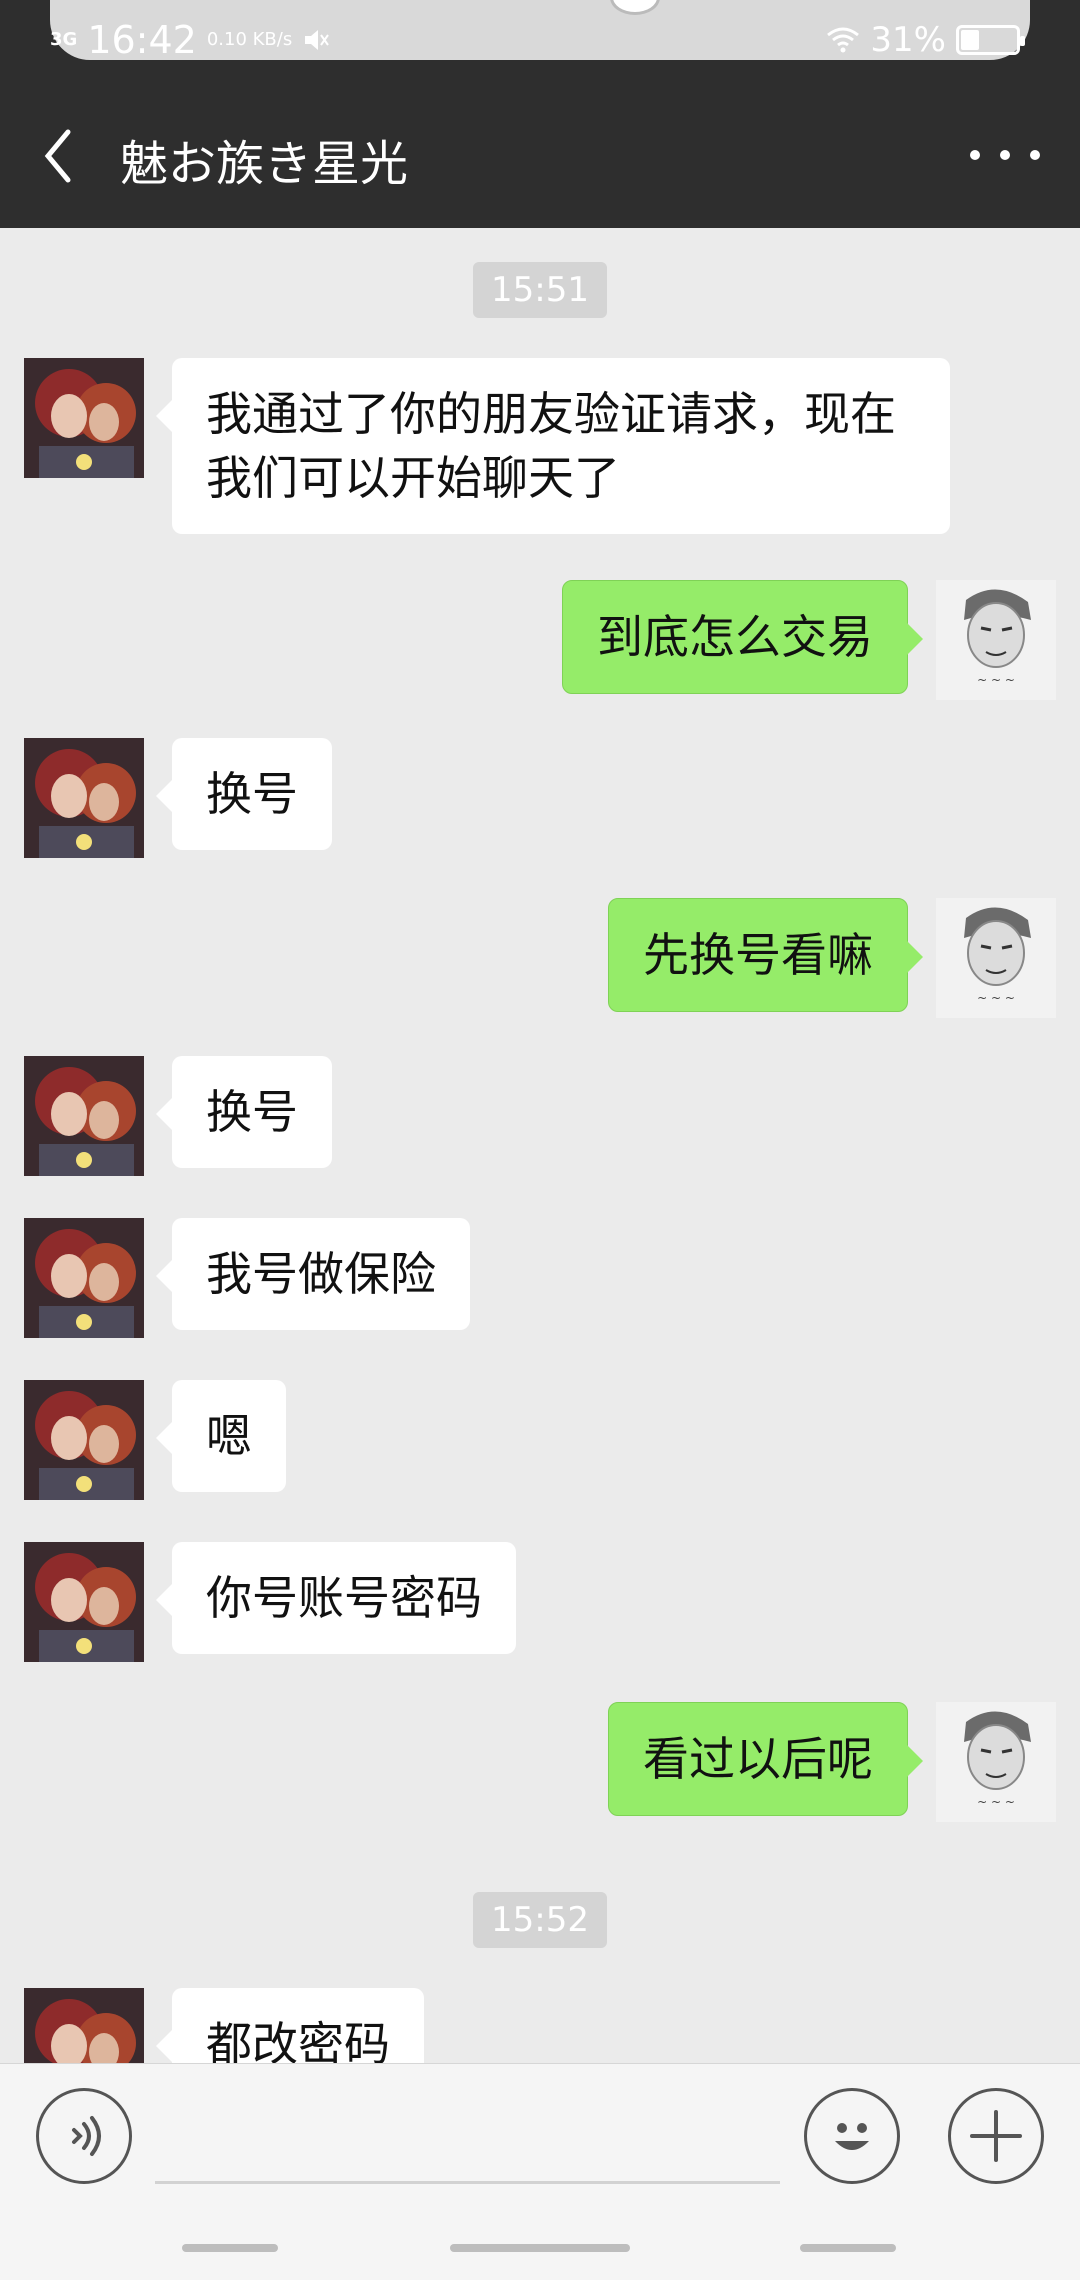 Image resolution: width=1080 pixels, height=2280 pixels. I want to click on more-options-icon, so click(1005, 155).